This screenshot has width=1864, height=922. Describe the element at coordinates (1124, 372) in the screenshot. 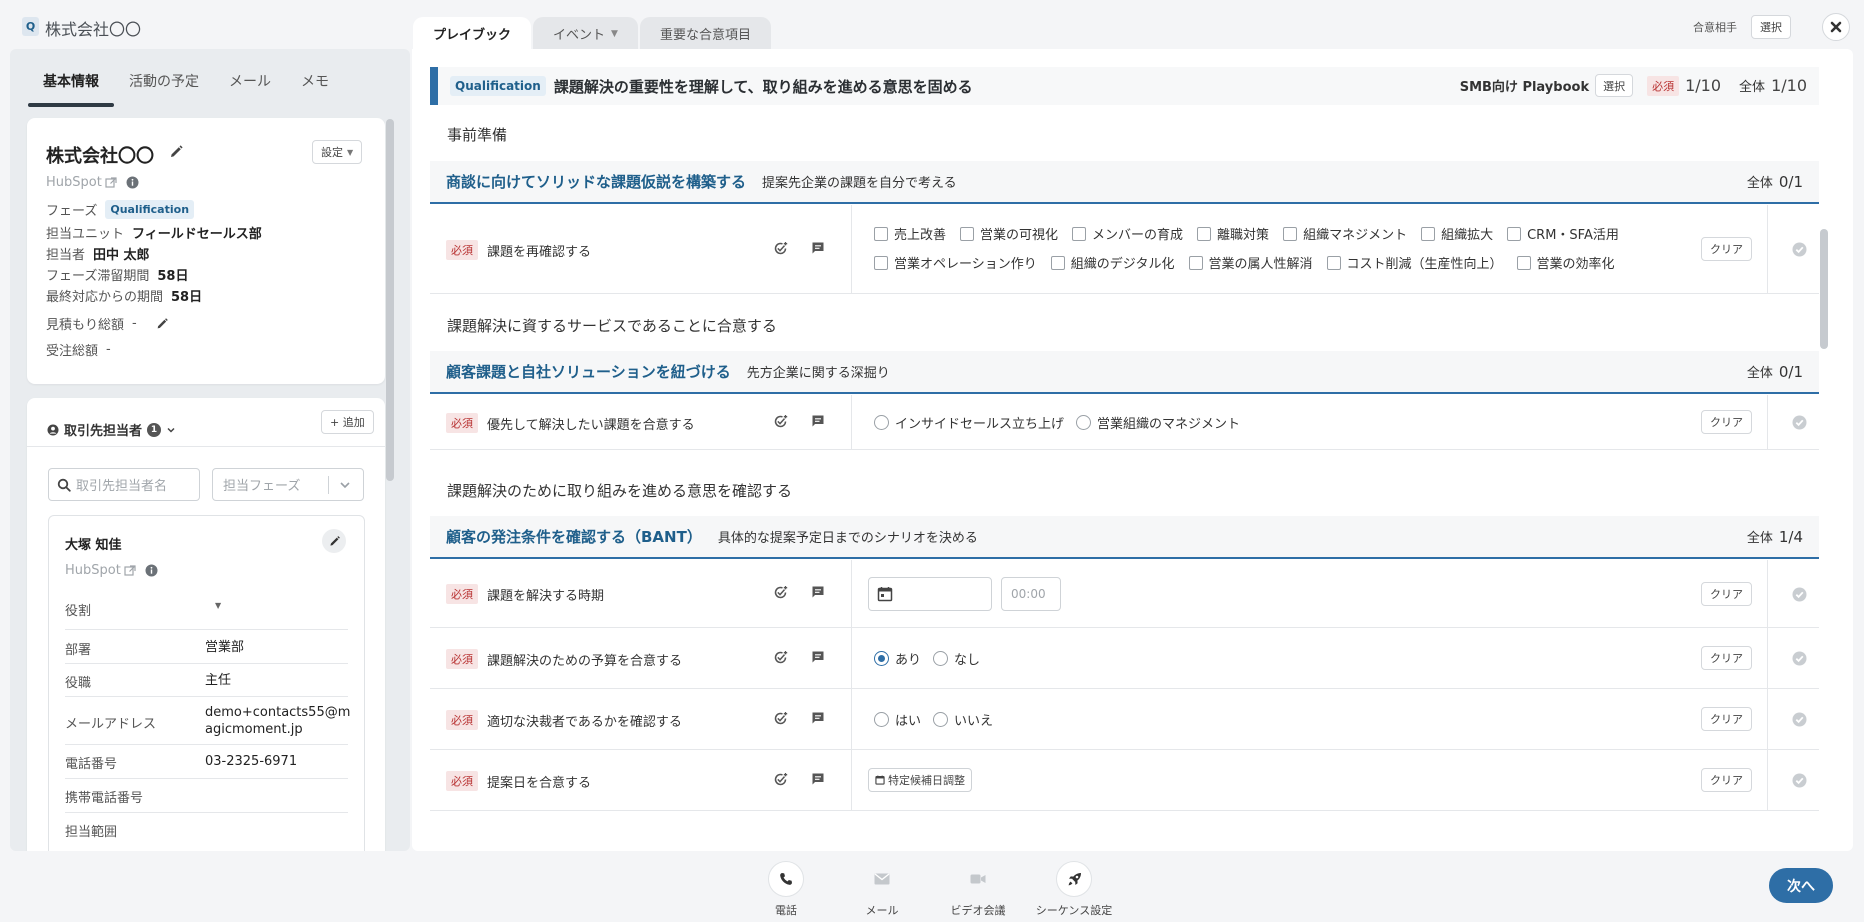

I see `section-header: 顧客課題と自社ソリューションを紐づける 先方企業に関する深掘り 全体 0/1` at that location.